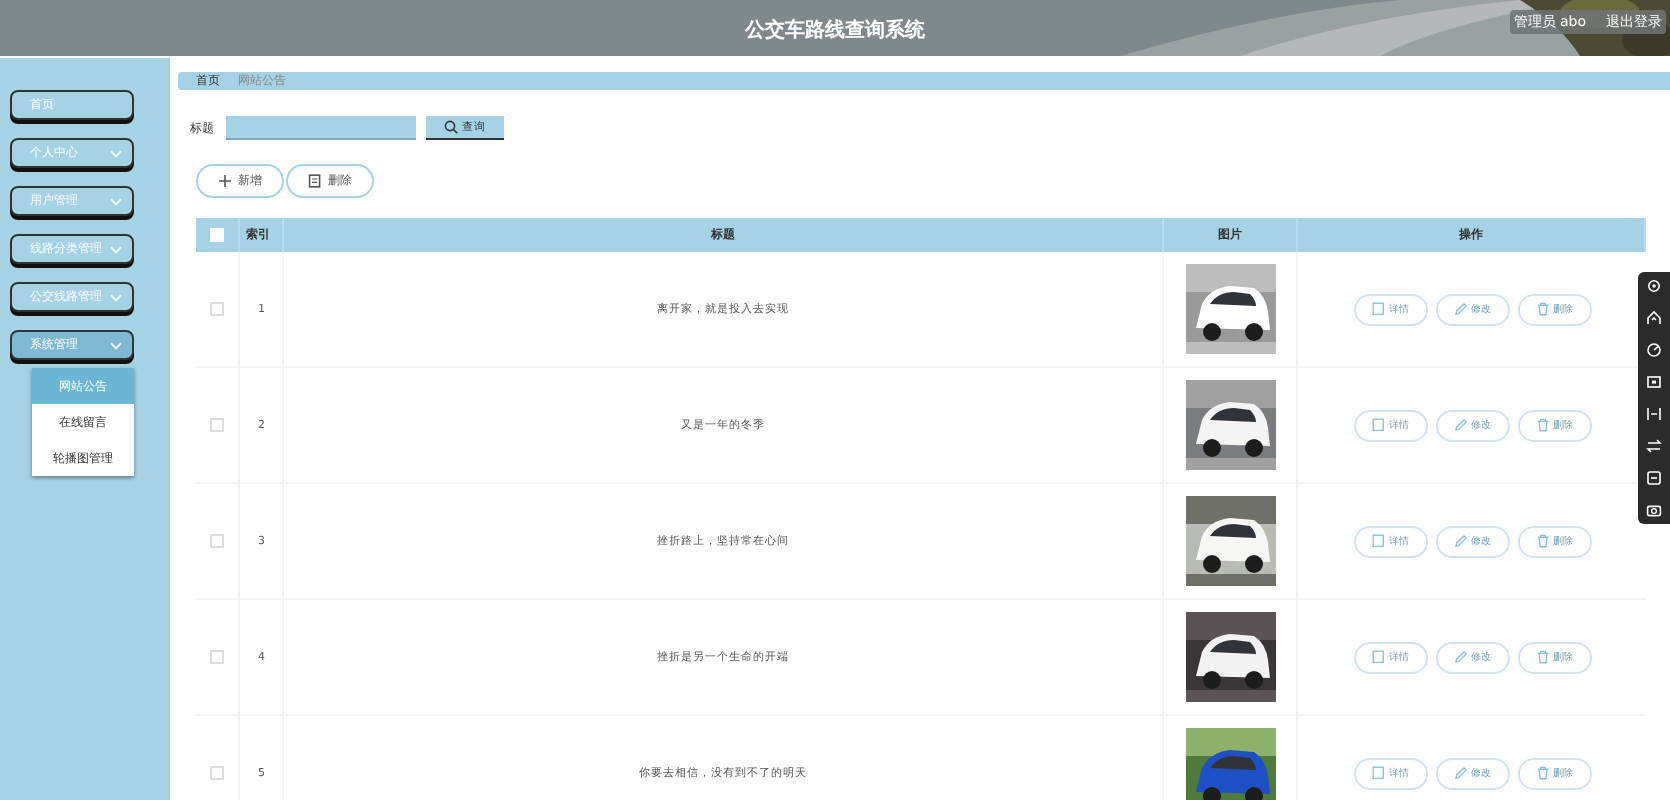 Image resolution: width=1670 pixels, height=800 pixels. What do you see at coordinates (835, 29) in the screenshot?
I see `app-title: 公交车路线查询系统` at bounding box center [835, 29].